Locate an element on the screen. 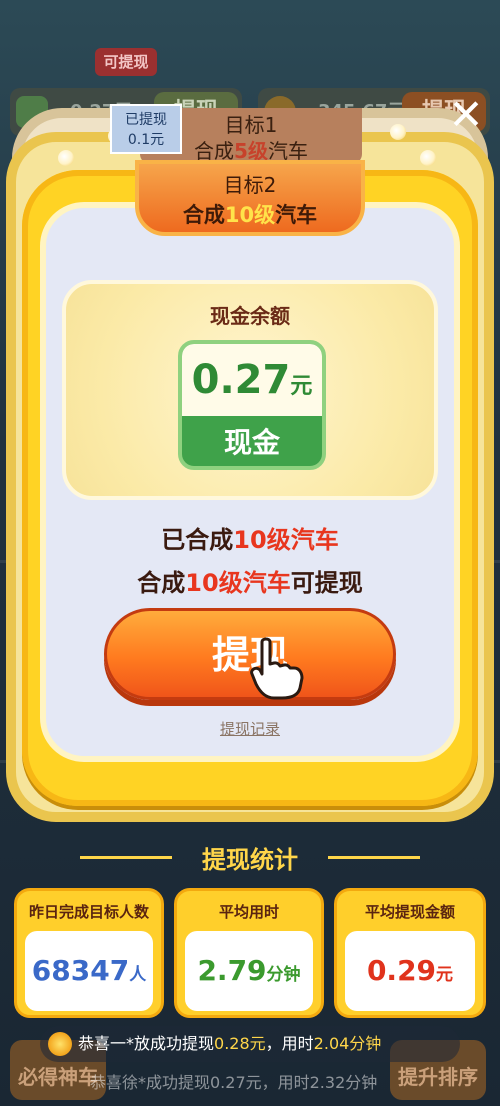 The height and width of the screenshot is (1106, 500). status-condition: 合成10级汽车可提现 is located at coordinates (250, 583).